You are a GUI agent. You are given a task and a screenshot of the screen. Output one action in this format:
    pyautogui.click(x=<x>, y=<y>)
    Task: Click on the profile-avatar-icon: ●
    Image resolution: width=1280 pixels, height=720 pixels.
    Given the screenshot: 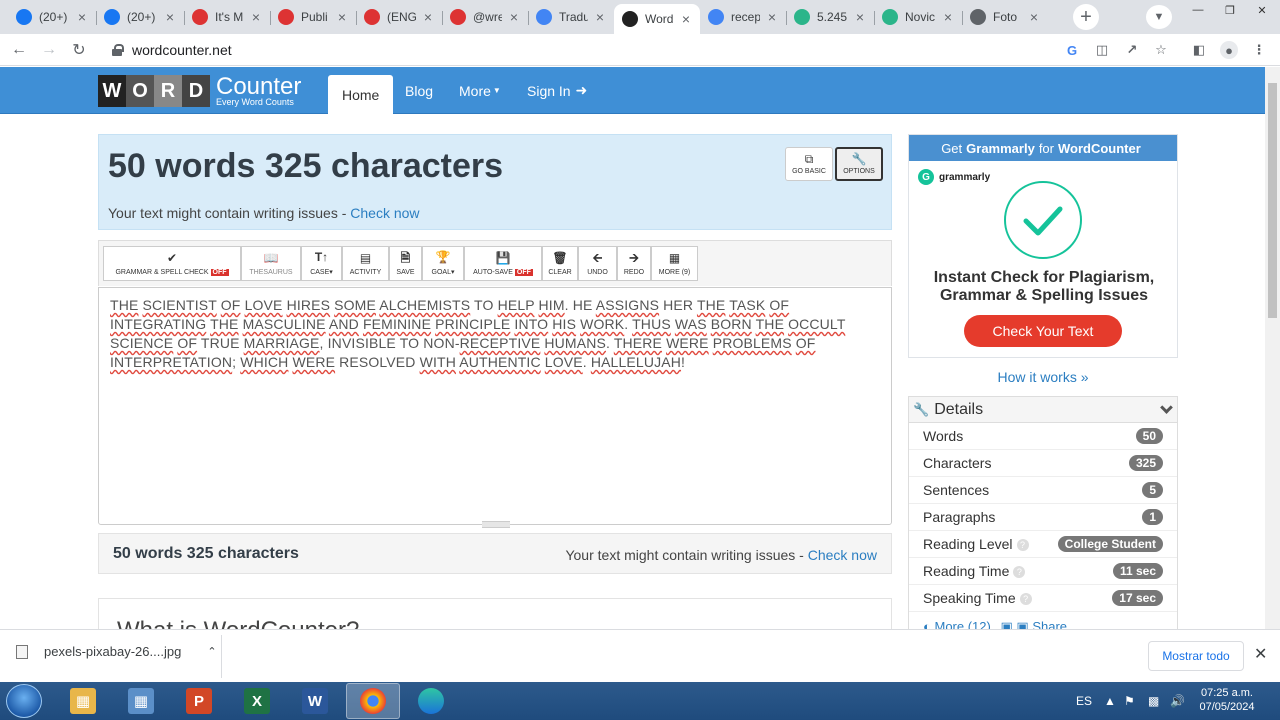 What is the action you would take?
    pyautogui.click(x=1229, y=50)
    